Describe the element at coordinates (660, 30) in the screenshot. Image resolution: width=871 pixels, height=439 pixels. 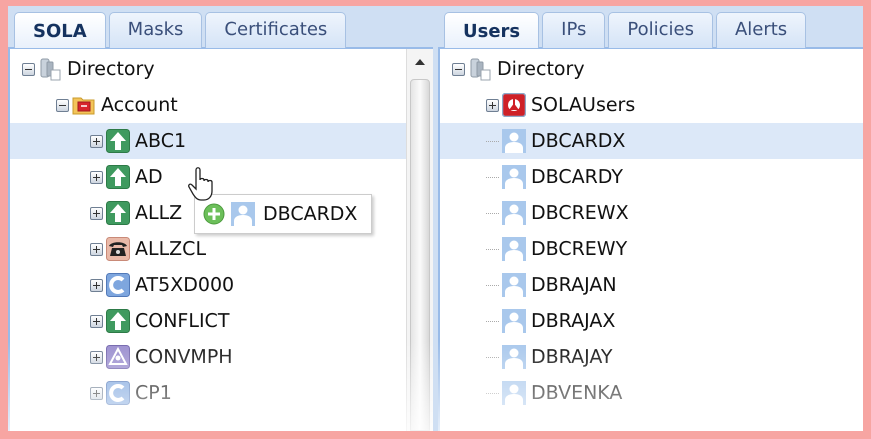
I see `tab: Policies` at that location.